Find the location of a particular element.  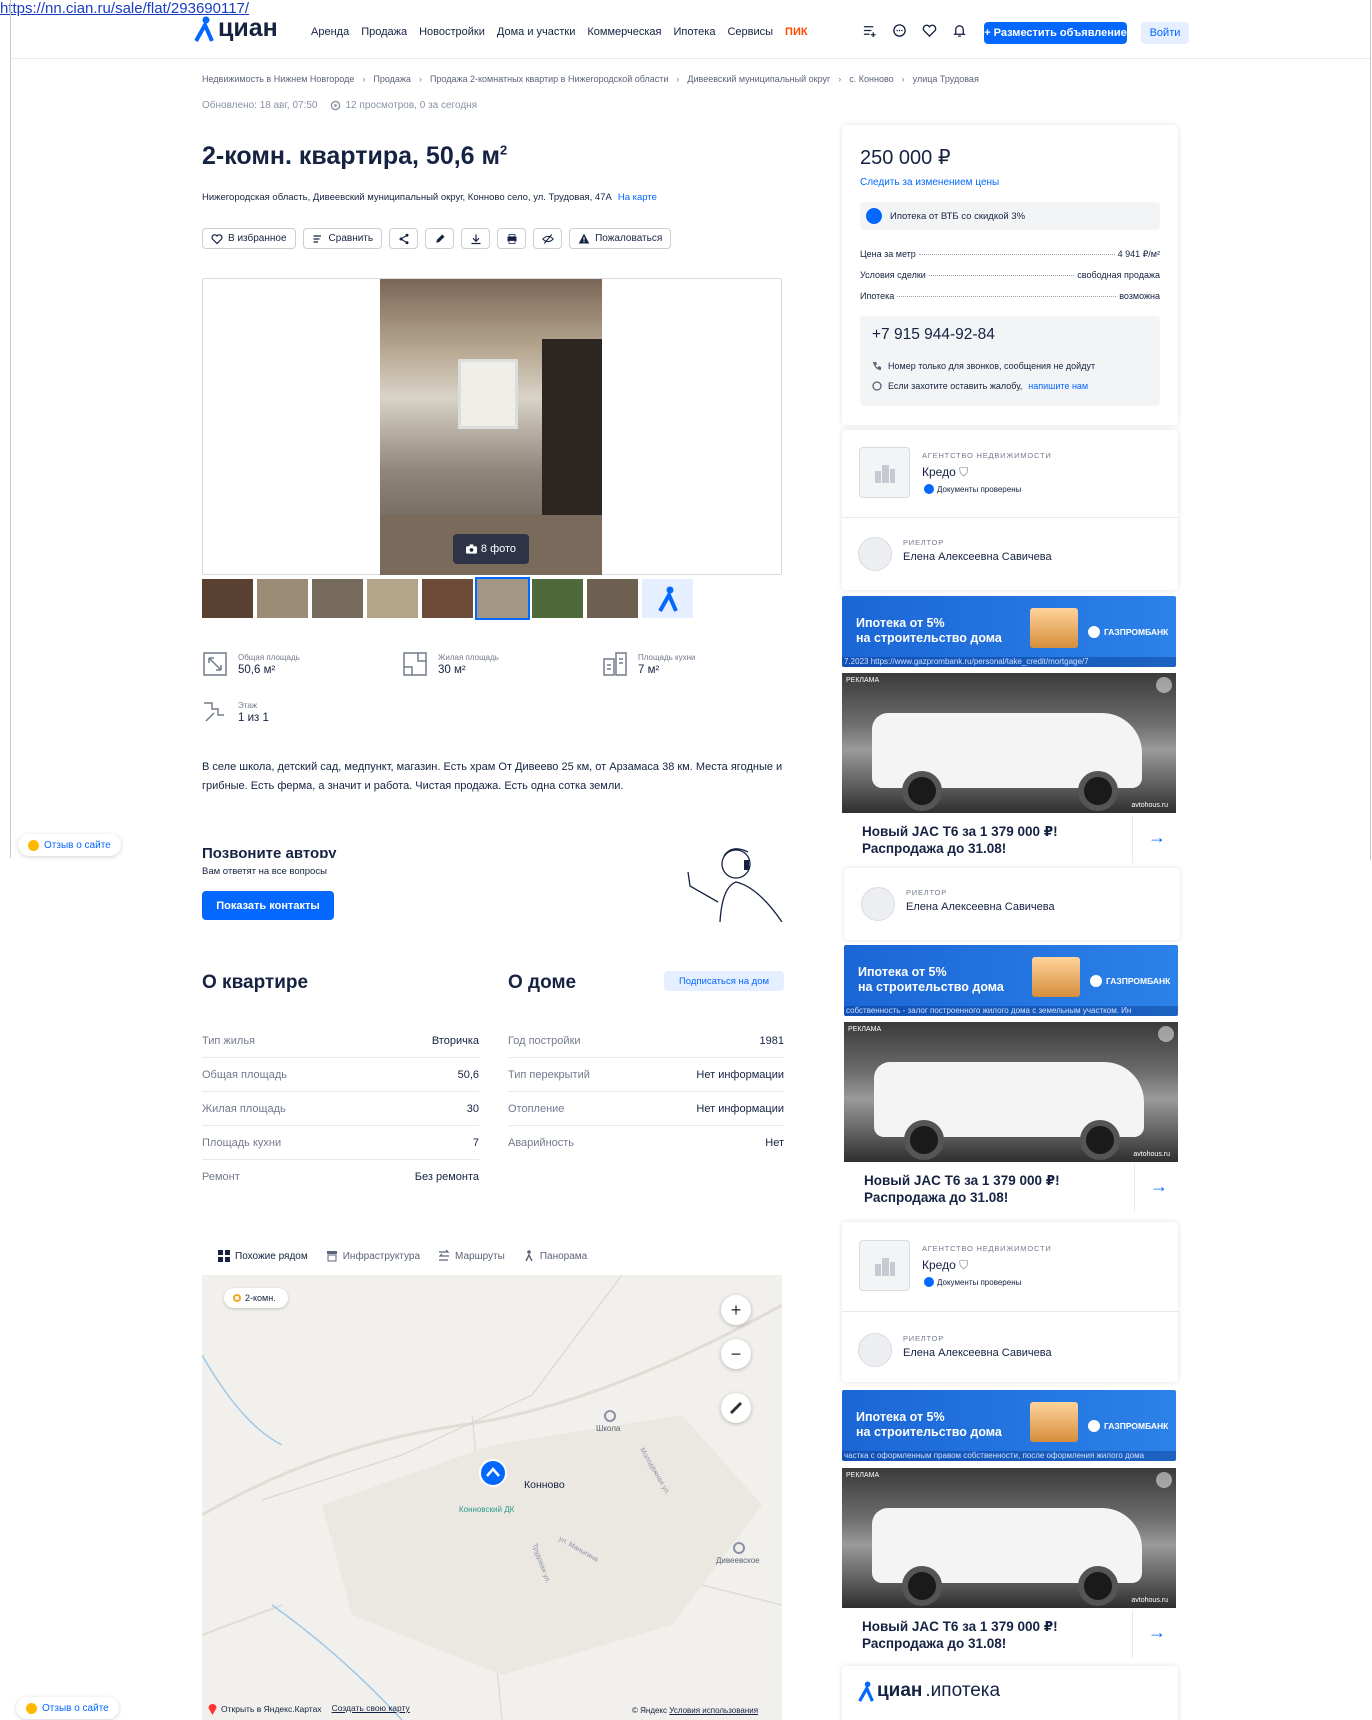

track-price-link: Следить за изменением цены is located at coordinates (929, 182).